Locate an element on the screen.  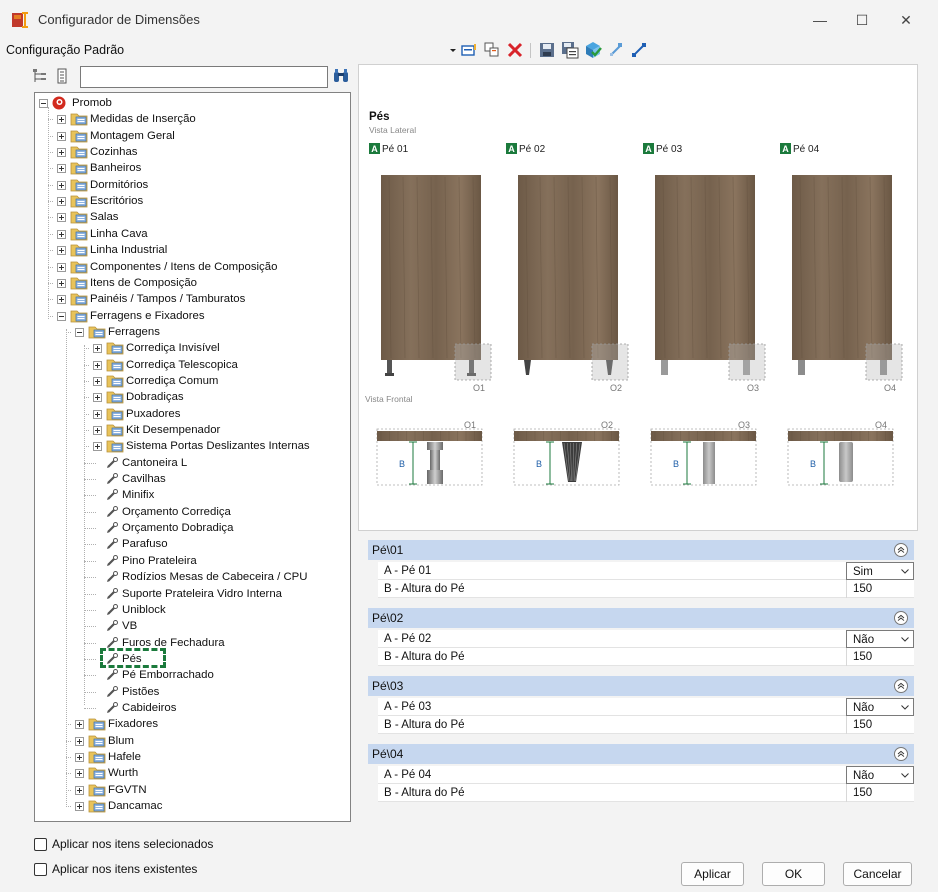
tree-item-pe-emborrachado: Pé Emborrachado is located at coordinates (192, 675).